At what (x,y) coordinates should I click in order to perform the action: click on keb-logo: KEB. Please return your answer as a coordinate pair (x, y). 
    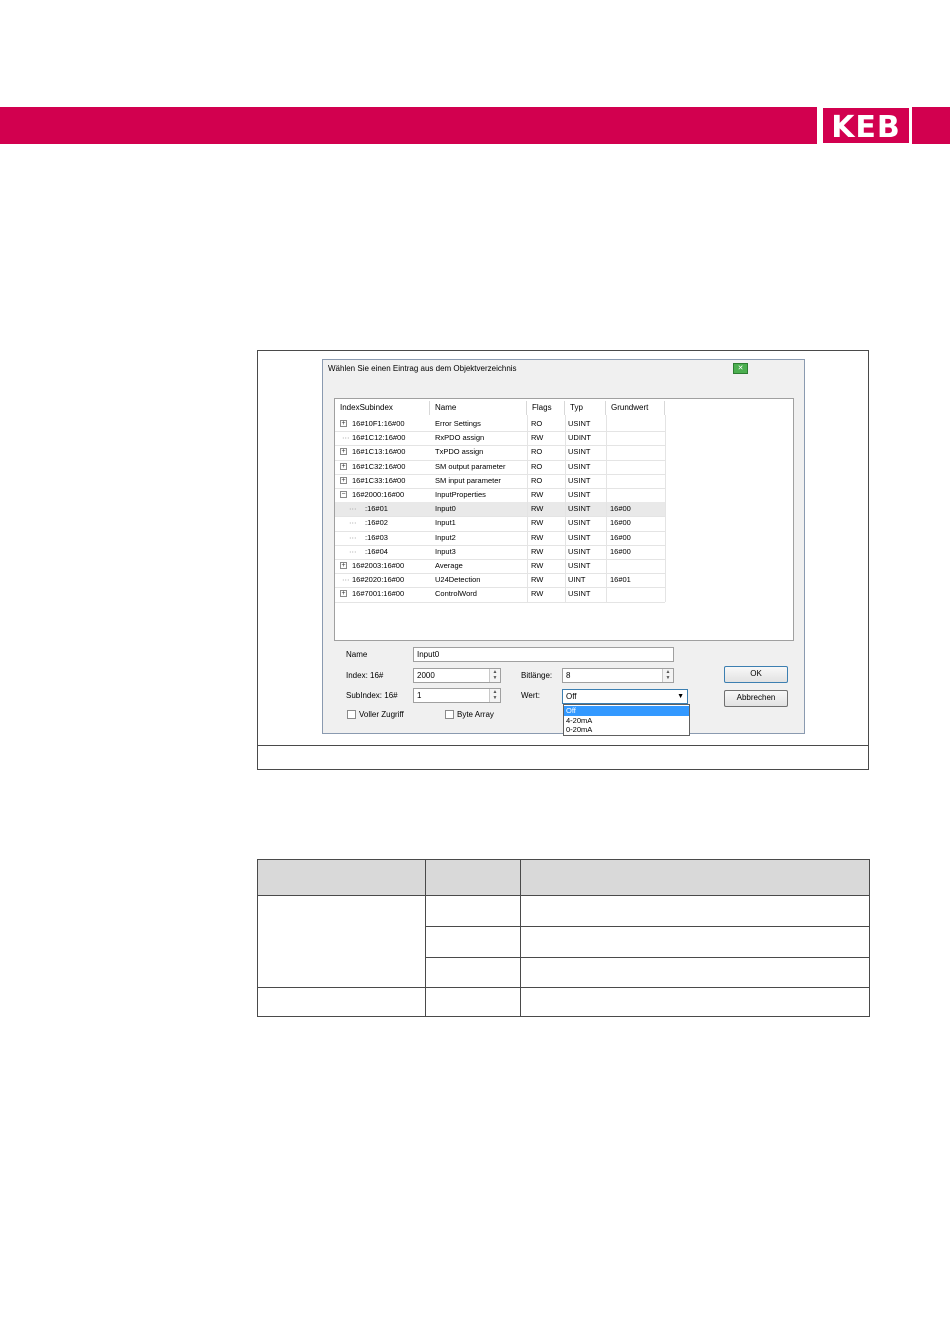
    Looking at the image, I should click on (866, 126).